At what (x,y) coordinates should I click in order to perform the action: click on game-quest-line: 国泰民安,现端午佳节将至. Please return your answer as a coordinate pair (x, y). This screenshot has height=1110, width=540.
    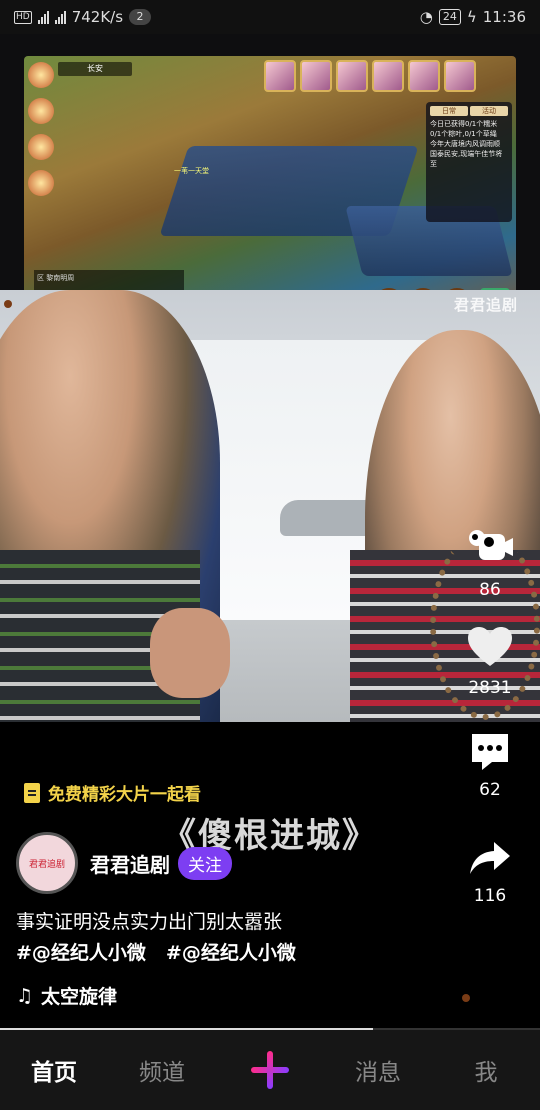
    Looking at the image, I should click on (466, 159).